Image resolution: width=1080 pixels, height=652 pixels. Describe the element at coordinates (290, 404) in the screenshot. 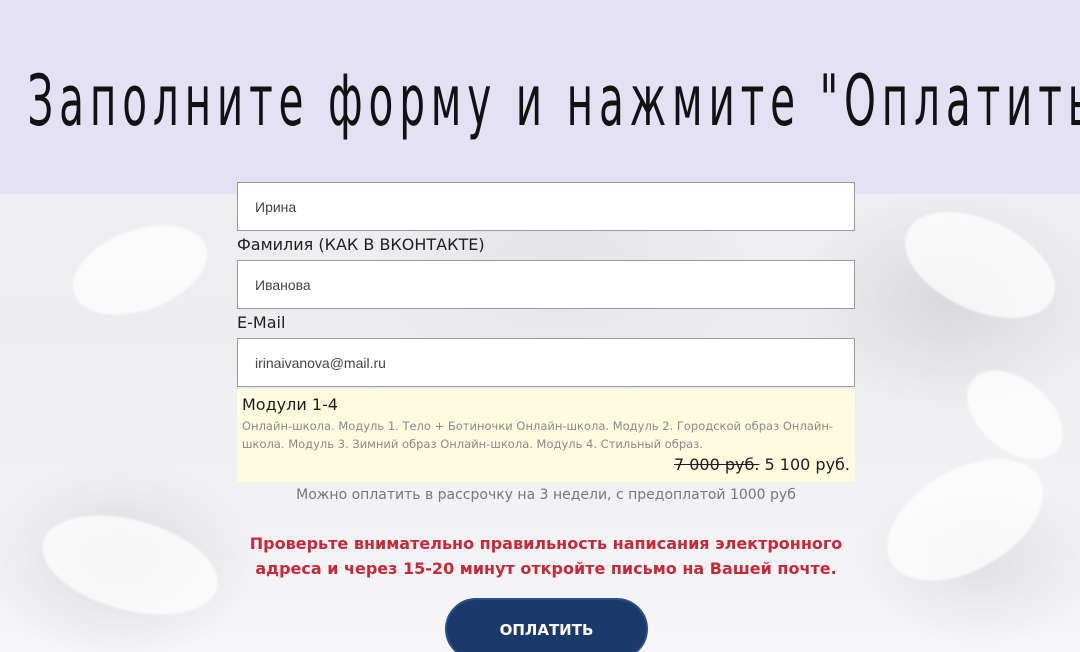

I see `product-name: Модули 1-4` at that location.